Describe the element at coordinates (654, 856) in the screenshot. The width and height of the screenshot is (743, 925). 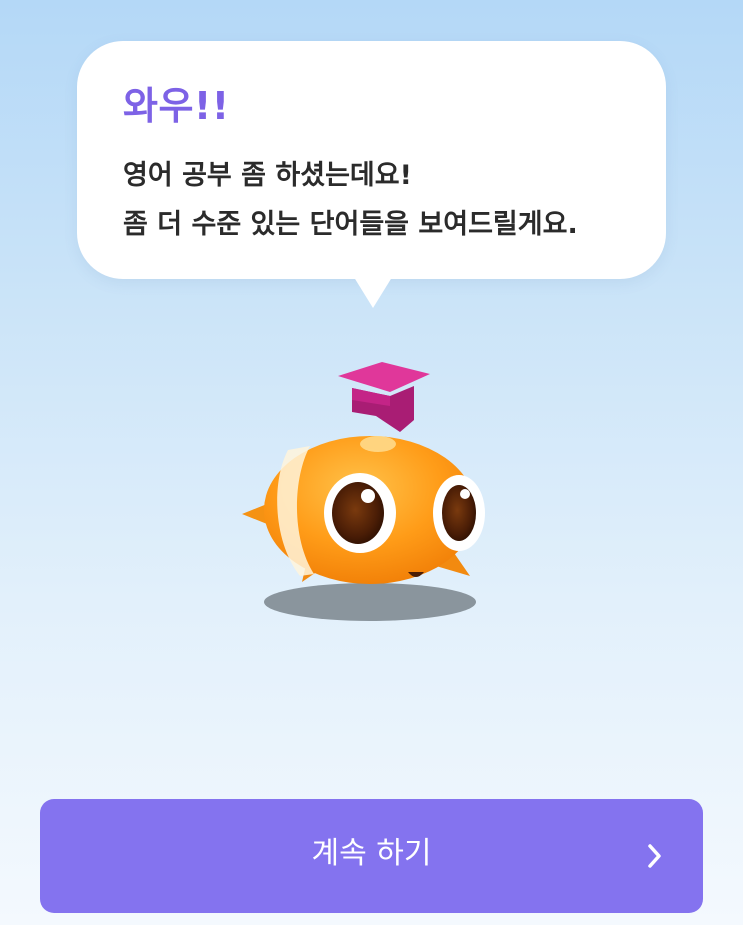
I see `chevron-right-icon` at that location.